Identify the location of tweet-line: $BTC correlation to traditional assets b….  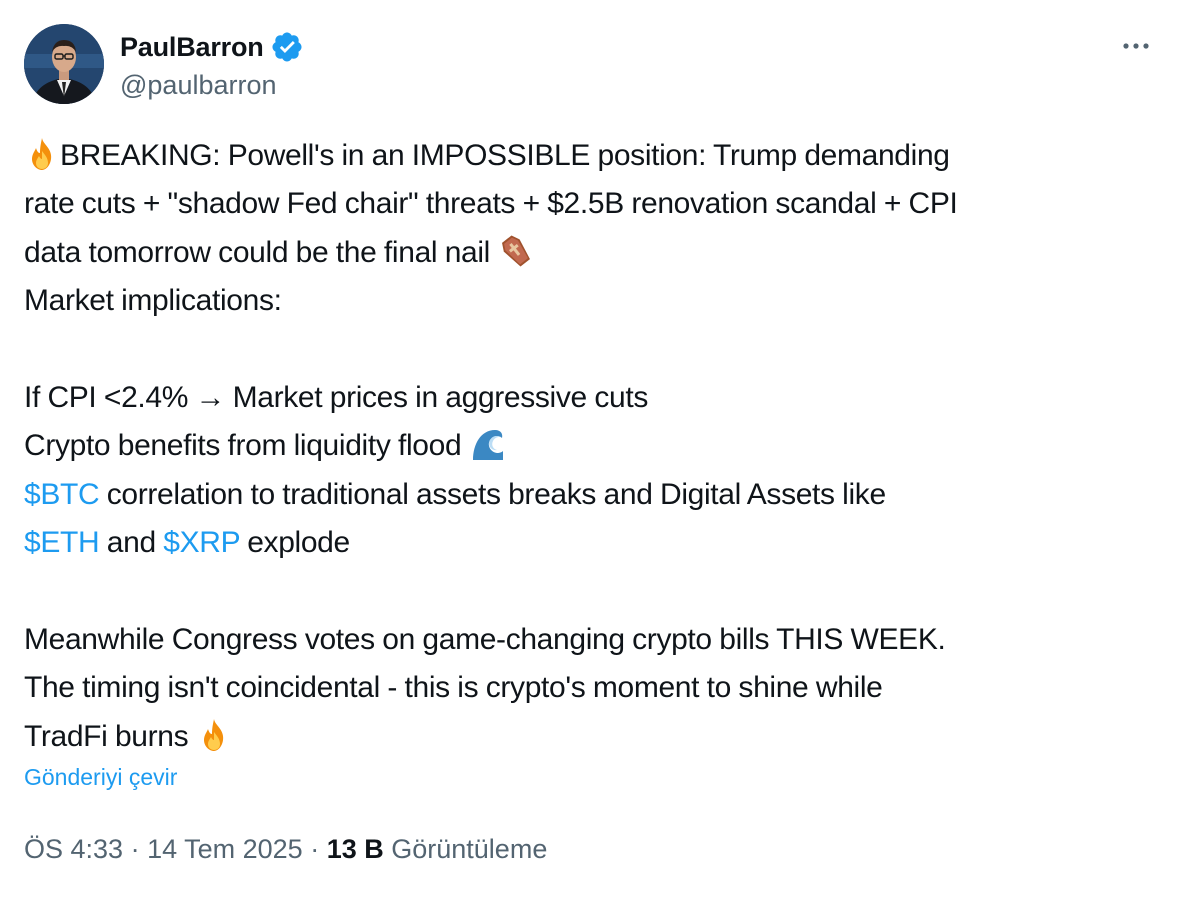
(594, 495).